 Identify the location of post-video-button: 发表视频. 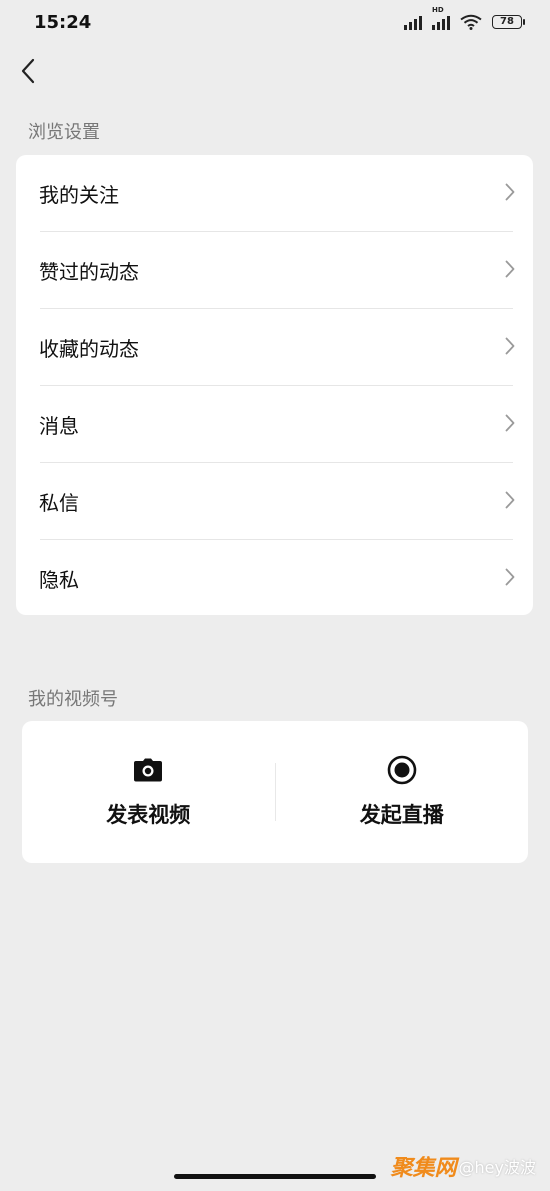
(148, 792).